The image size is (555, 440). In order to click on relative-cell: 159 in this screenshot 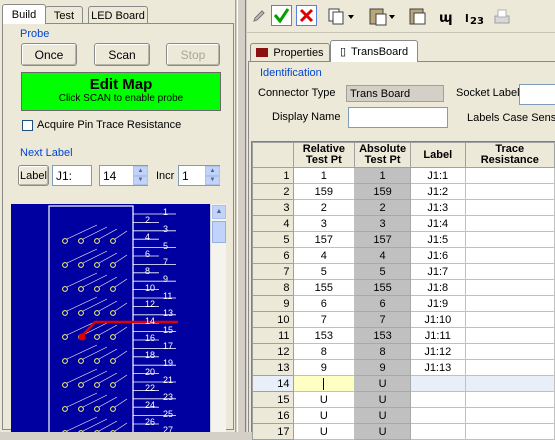, I will do `click(324, 191)`.